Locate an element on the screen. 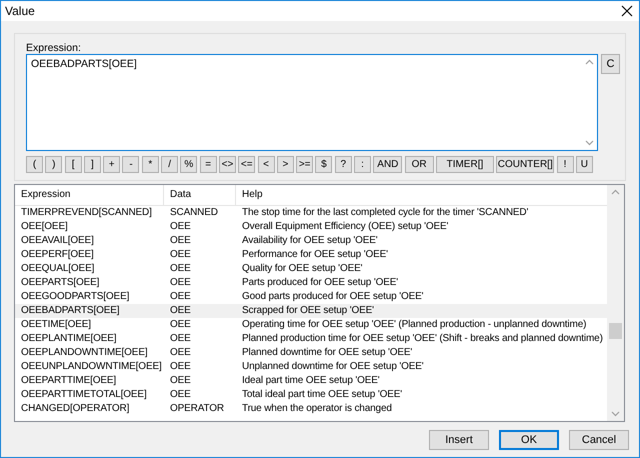  operator-button: < is located at coordinates (266, 164).